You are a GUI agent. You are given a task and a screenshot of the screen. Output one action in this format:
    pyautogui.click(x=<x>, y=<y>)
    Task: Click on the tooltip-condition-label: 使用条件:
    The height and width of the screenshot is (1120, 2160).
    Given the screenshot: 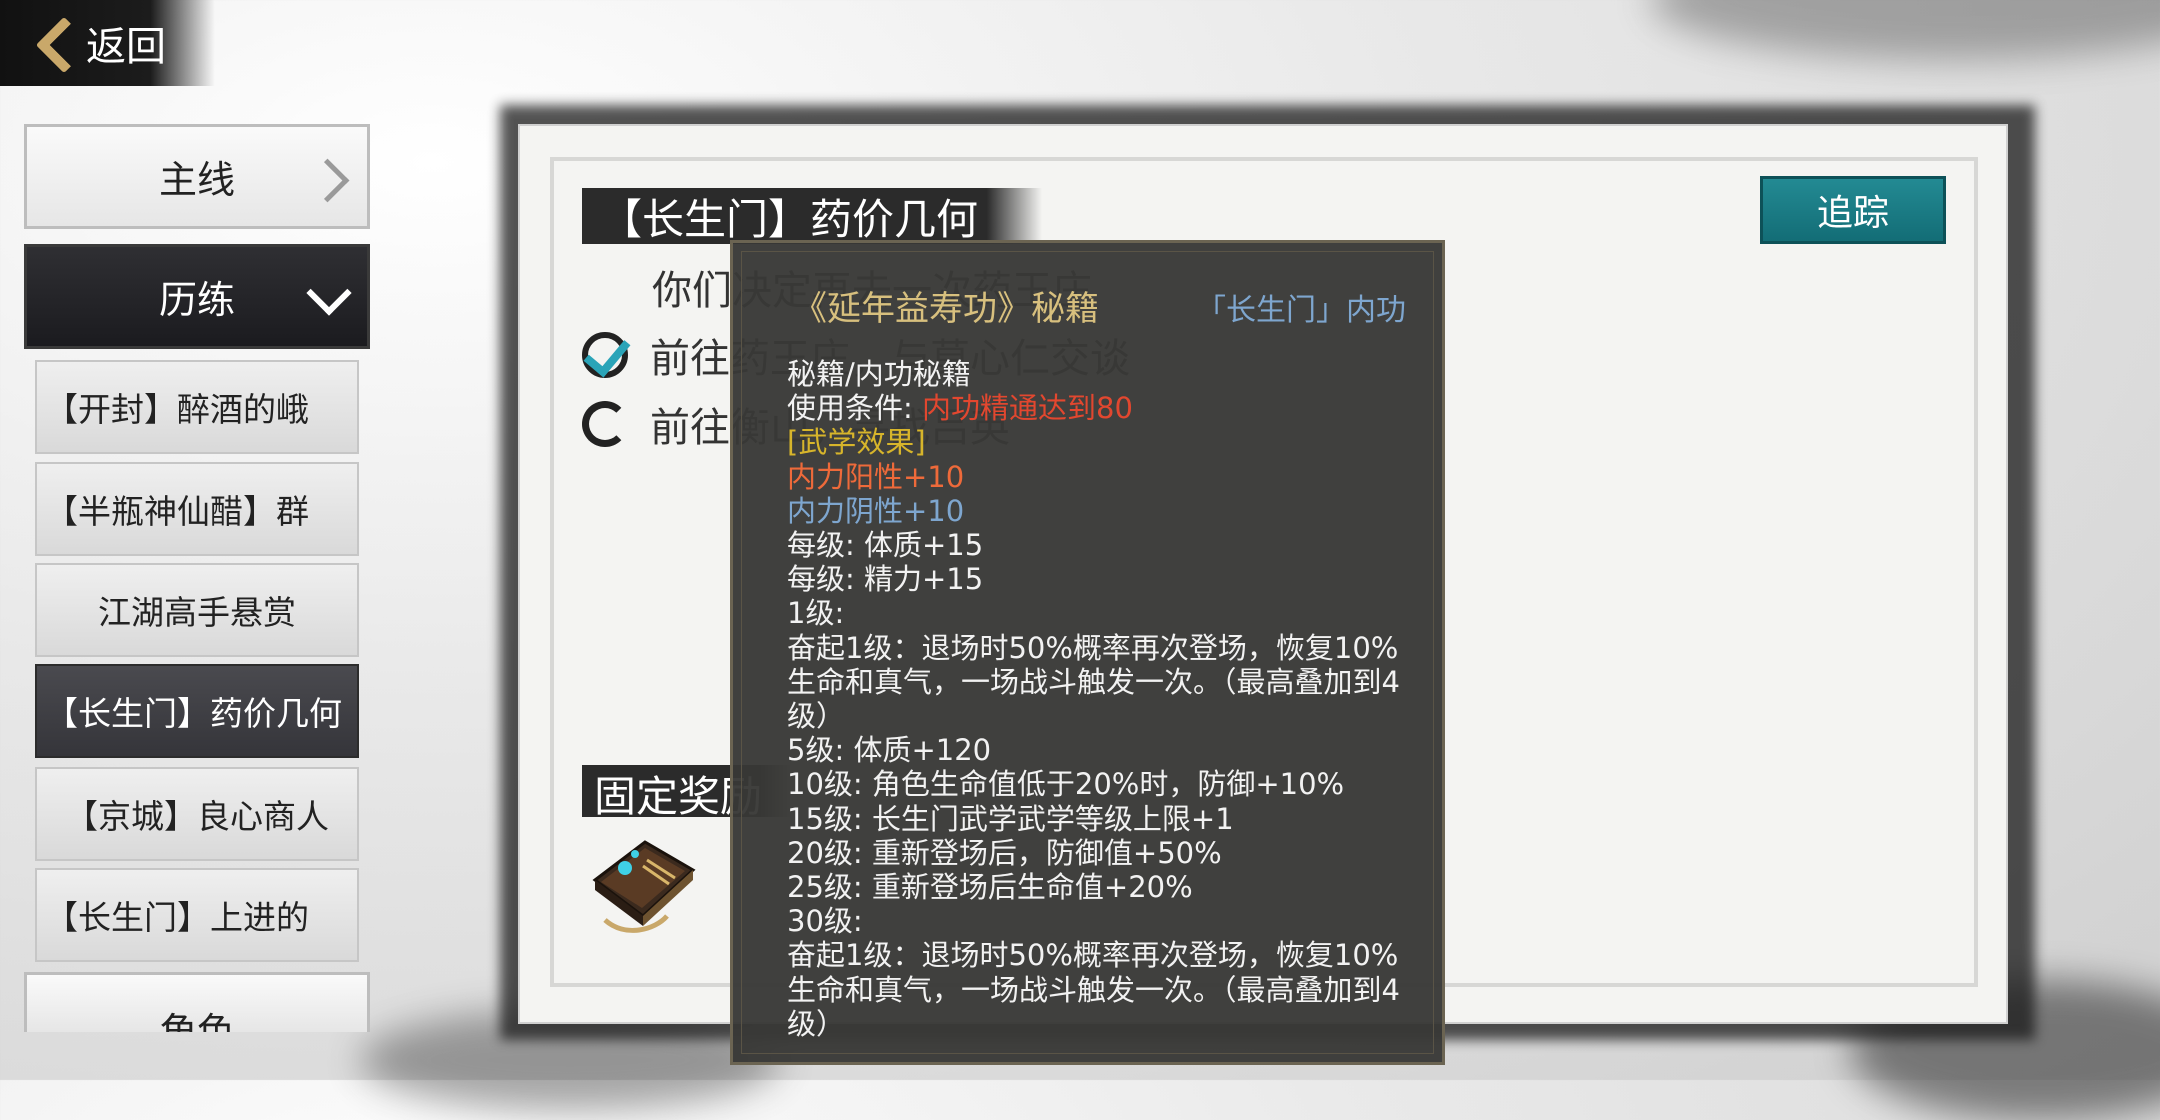 What is the action you would take?
    pyautogui.click(x=854, y=408)
    